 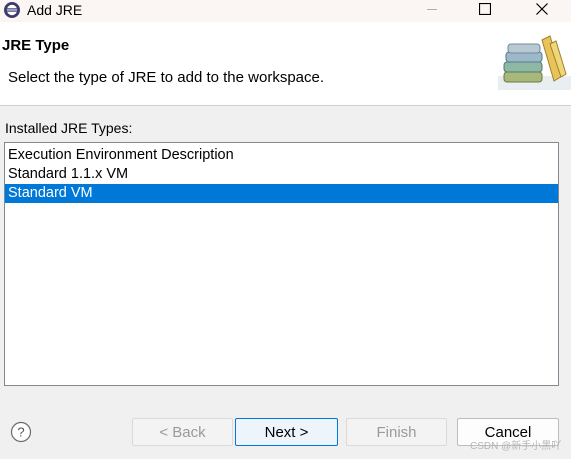 I want to click on books-icon, so click(x=534, y=61).